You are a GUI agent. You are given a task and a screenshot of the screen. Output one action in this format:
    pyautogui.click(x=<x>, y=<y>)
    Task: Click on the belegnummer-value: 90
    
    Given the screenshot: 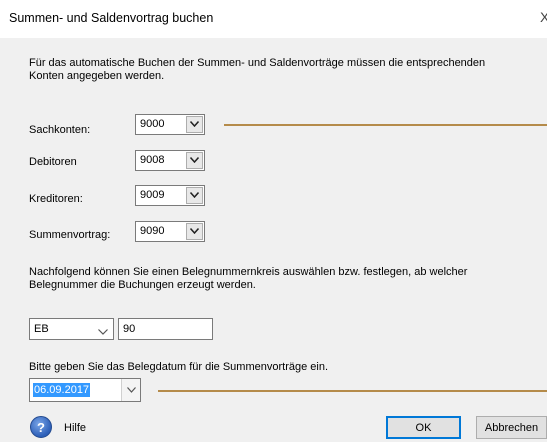 What is the action you would take?
    pyautogui.click(x=129, y=329)
    